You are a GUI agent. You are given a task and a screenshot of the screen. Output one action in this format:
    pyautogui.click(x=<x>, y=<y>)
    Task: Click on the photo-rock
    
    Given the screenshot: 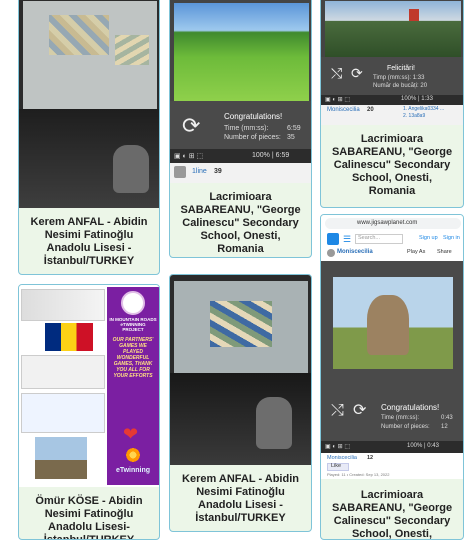 What is the action you would take?
    pyautogui.click(x=61, y=458)
    